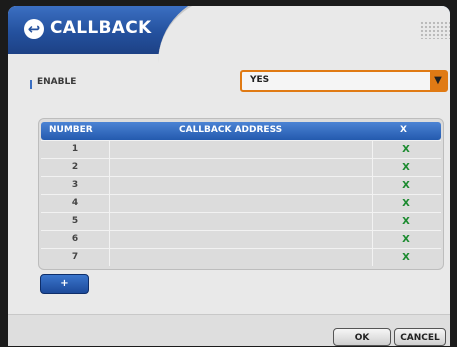 Image resolution: width=457 pixels, height=347 pixels. I want to click on enable-select: YES ▼, so click(344, 81).